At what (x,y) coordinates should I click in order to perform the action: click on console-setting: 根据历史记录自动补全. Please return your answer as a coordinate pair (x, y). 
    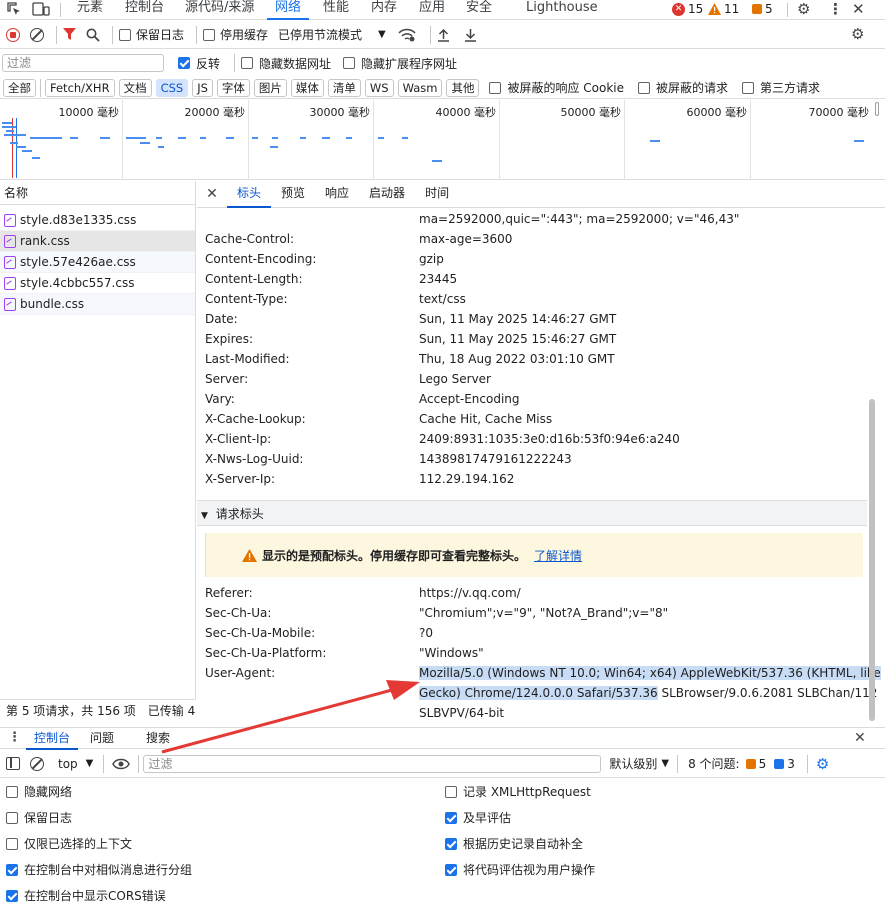
    Looking at the image, I should click on (514, 843).